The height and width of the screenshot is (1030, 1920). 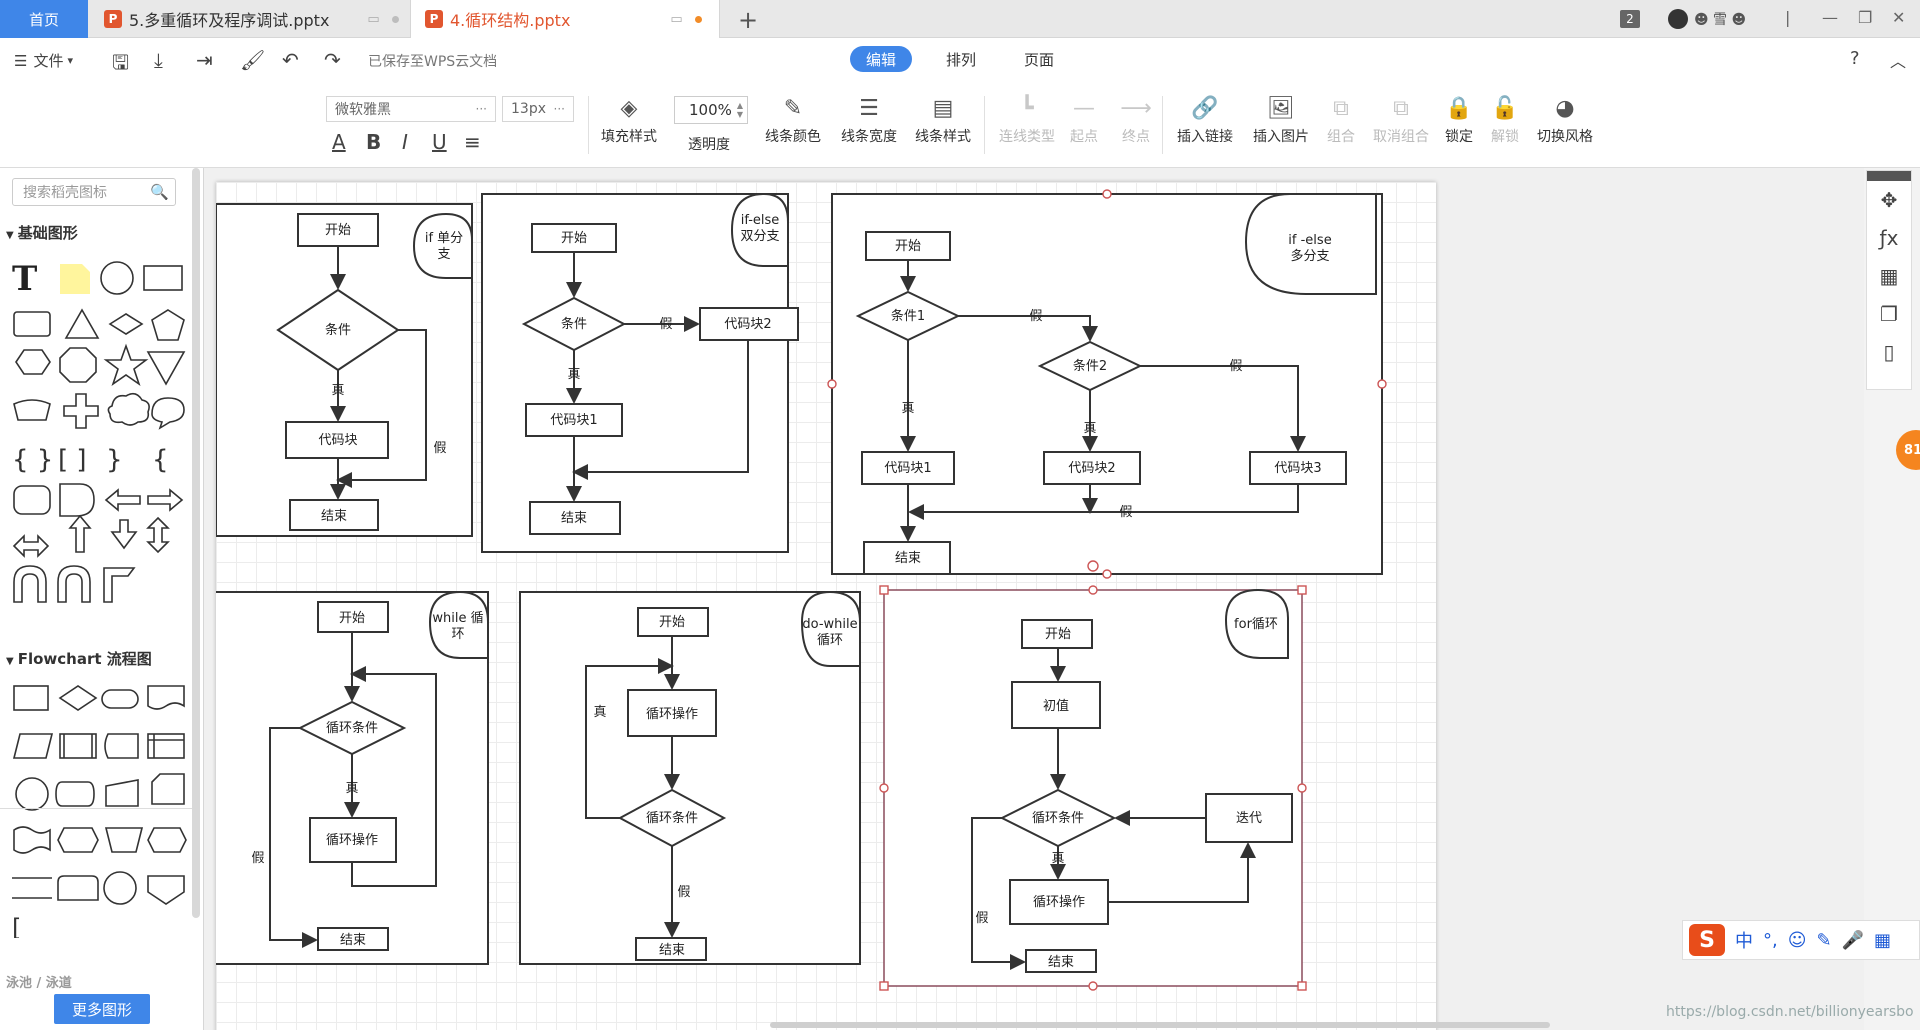 What do you see at coordinates (43, 60) in the screenshot?
I see `file-menu: ☰ 文件 ▾` at bounding box center [43, 60].